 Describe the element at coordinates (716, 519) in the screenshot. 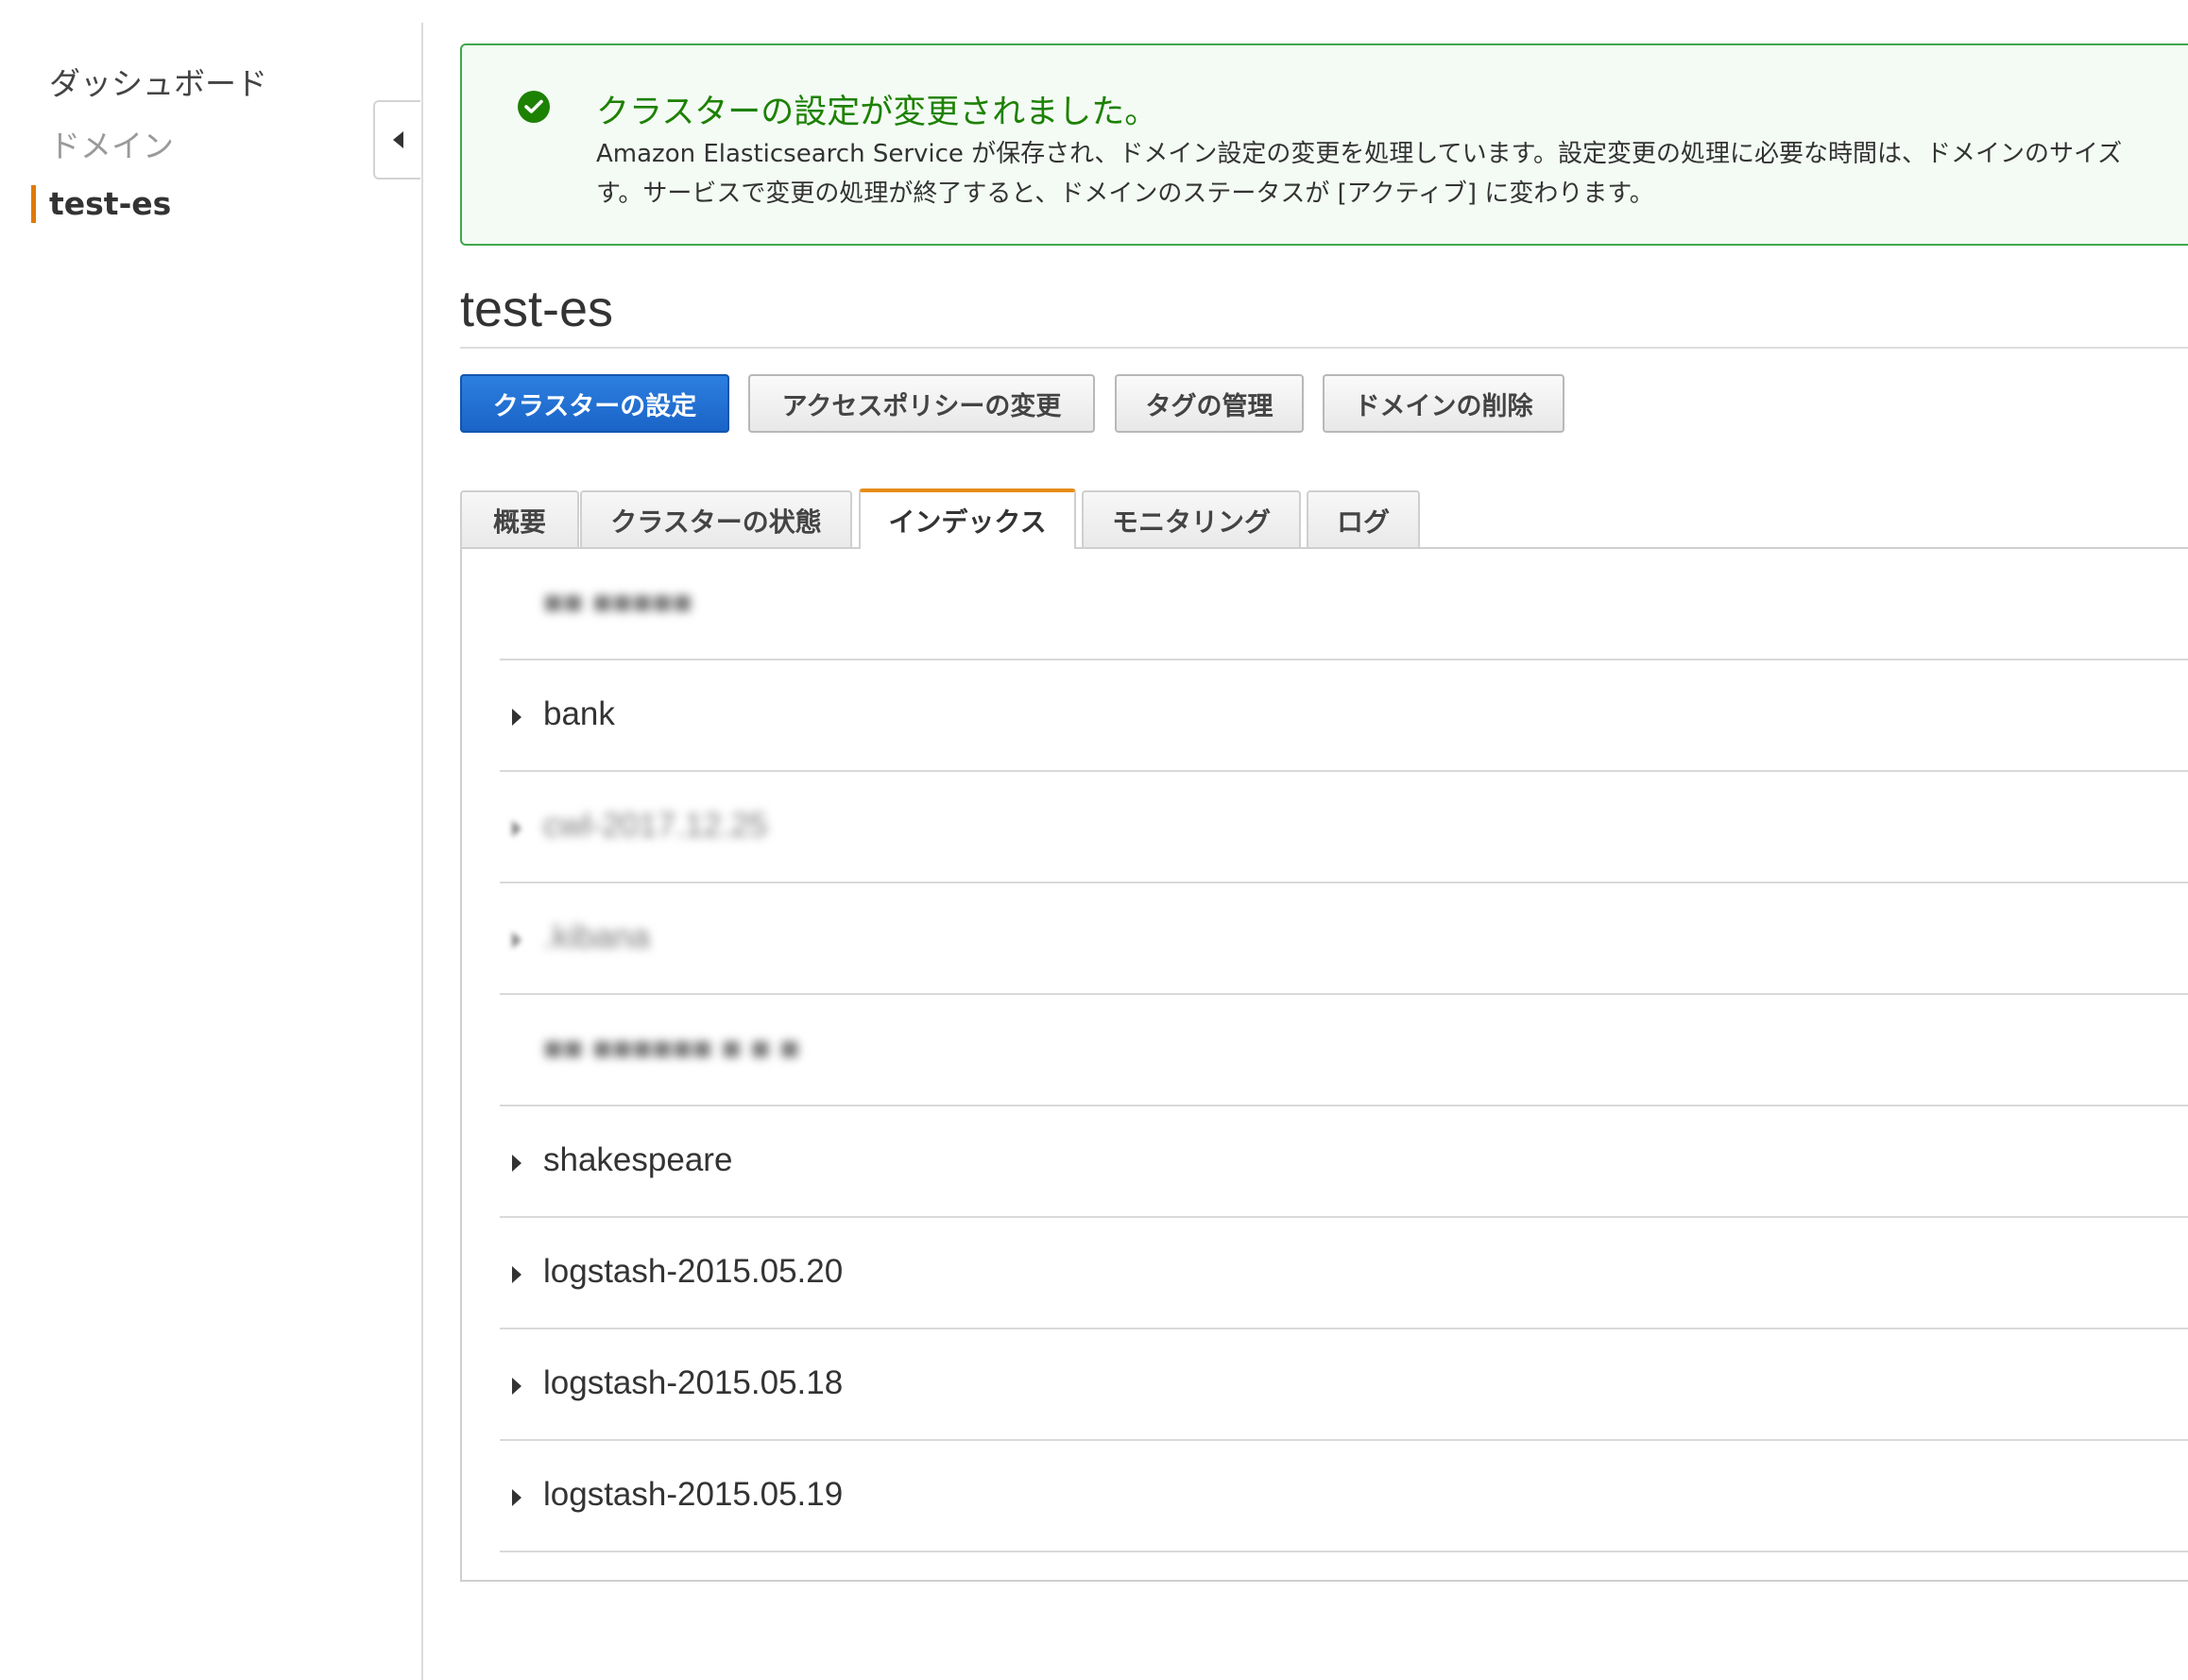

I see `tab-cluster-health: クラスターの状態` at that location.